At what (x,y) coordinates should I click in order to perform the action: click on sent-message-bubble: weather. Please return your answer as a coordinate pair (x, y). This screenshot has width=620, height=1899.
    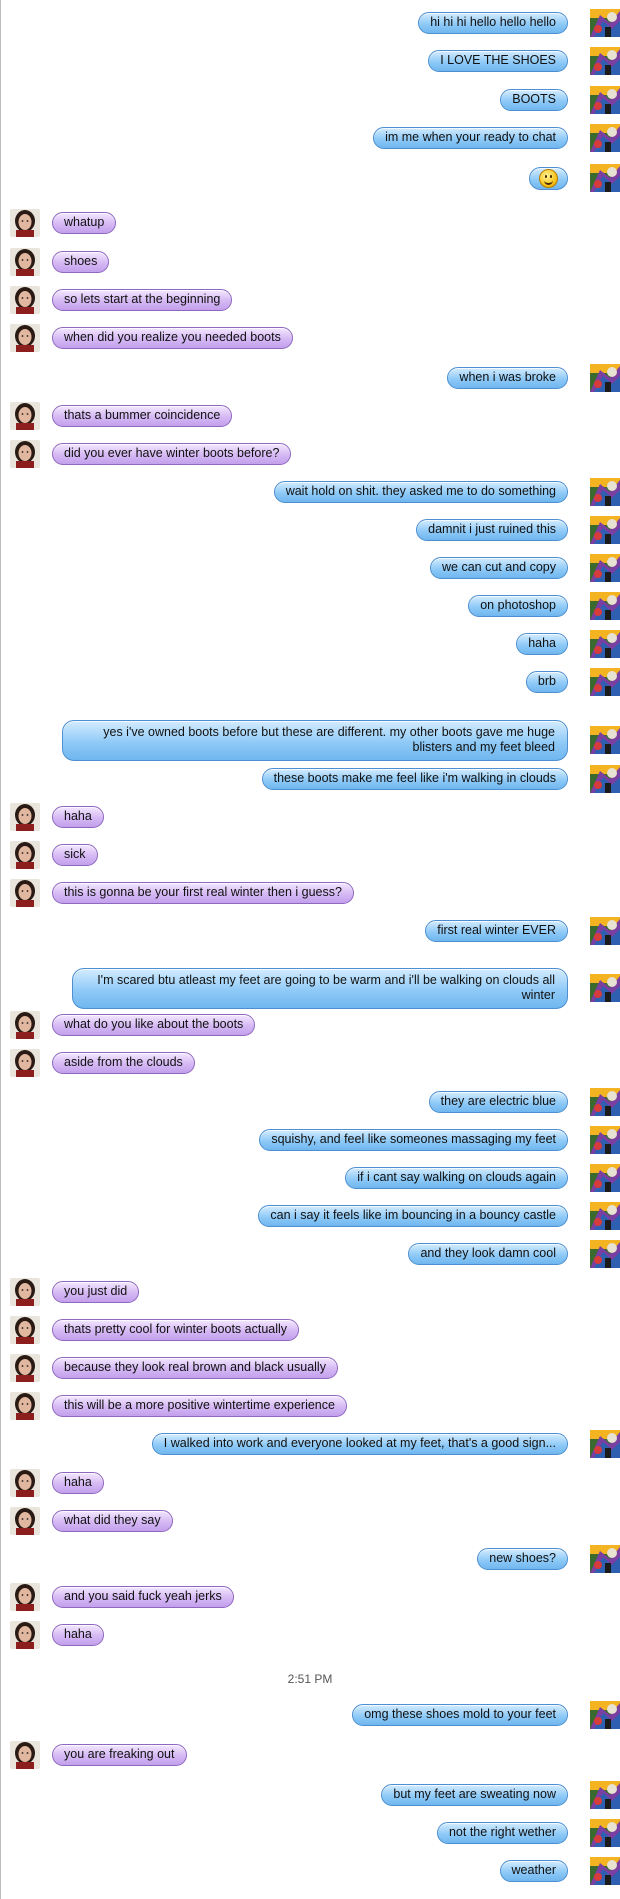
    Looking at the image, I should click on (533, 1871).